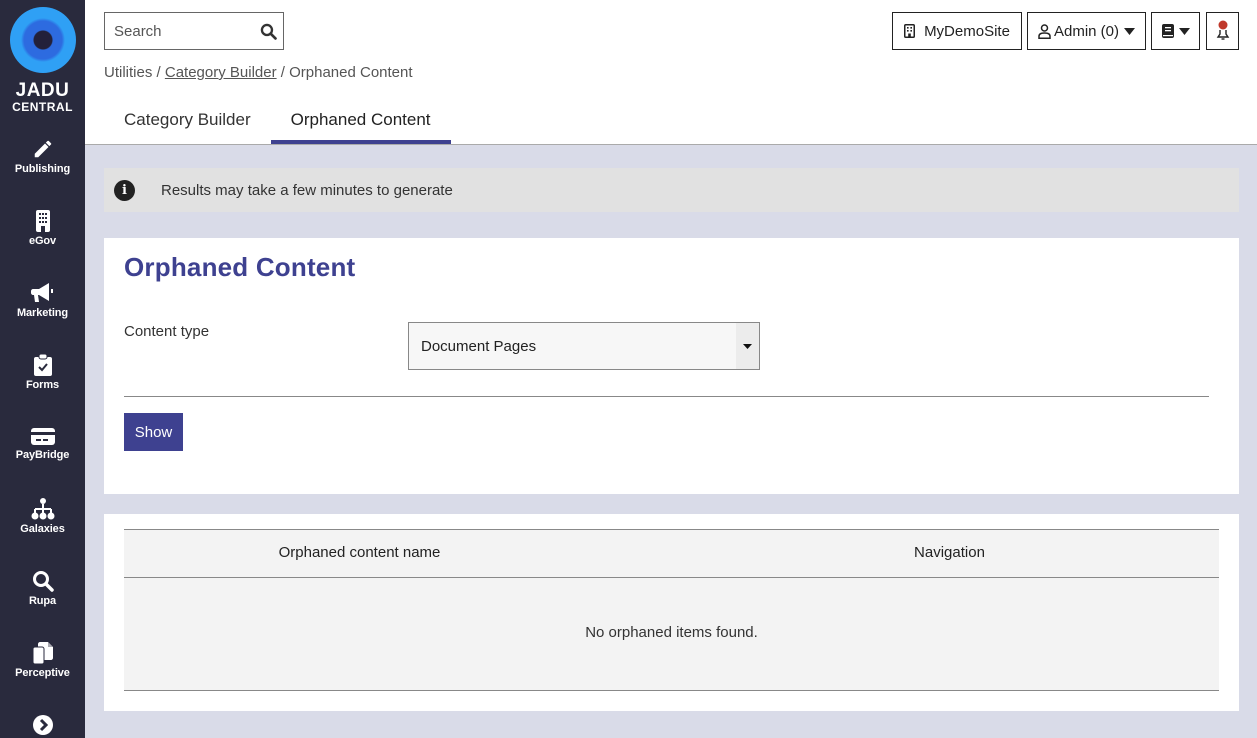 This screenshot has width=1257, height=738. Describe the element at coordinates (42, 529) in the screenshot. I see `sidebar-item-label: Galaxies` at that location.